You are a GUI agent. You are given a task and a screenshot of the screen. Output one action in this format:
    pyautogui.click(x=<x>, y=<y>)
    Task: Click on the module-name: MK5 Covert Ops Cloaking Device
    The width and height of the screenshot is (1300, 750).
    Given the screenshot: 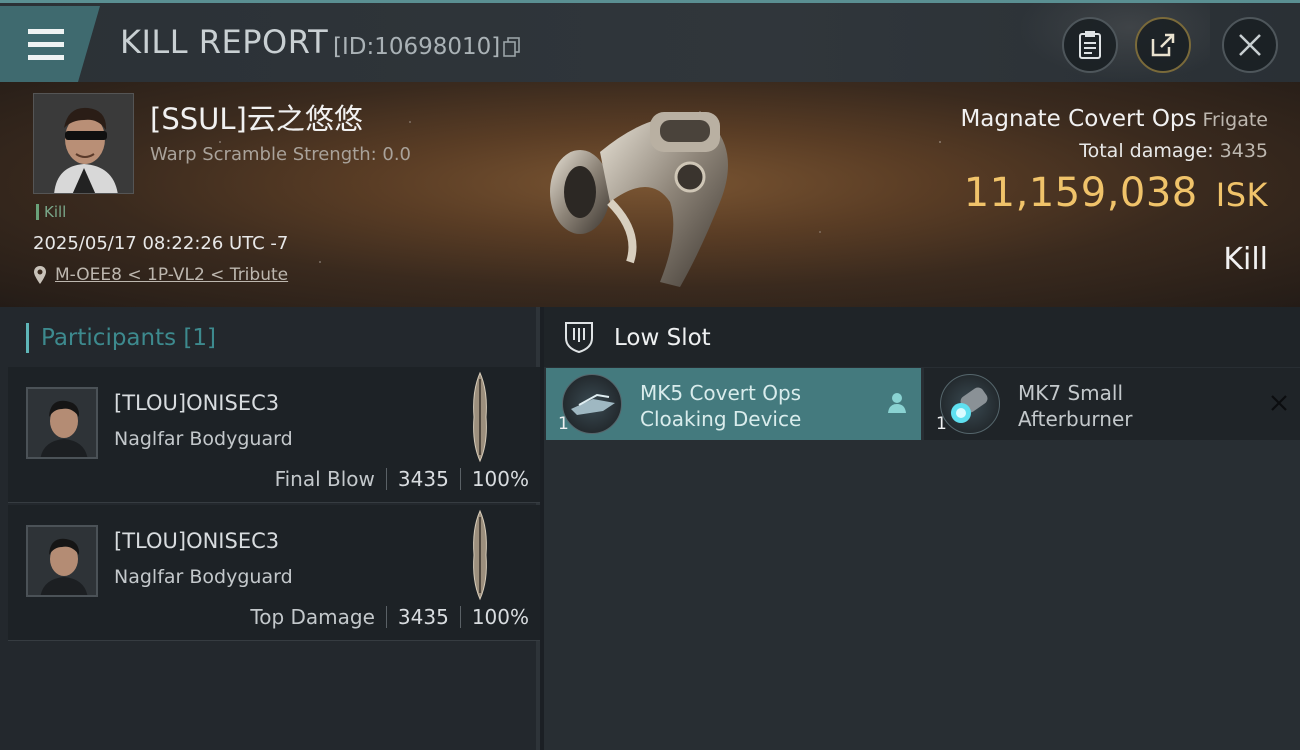 What is the action you would take?
    pyautogui.click(x=720, y=406)
    